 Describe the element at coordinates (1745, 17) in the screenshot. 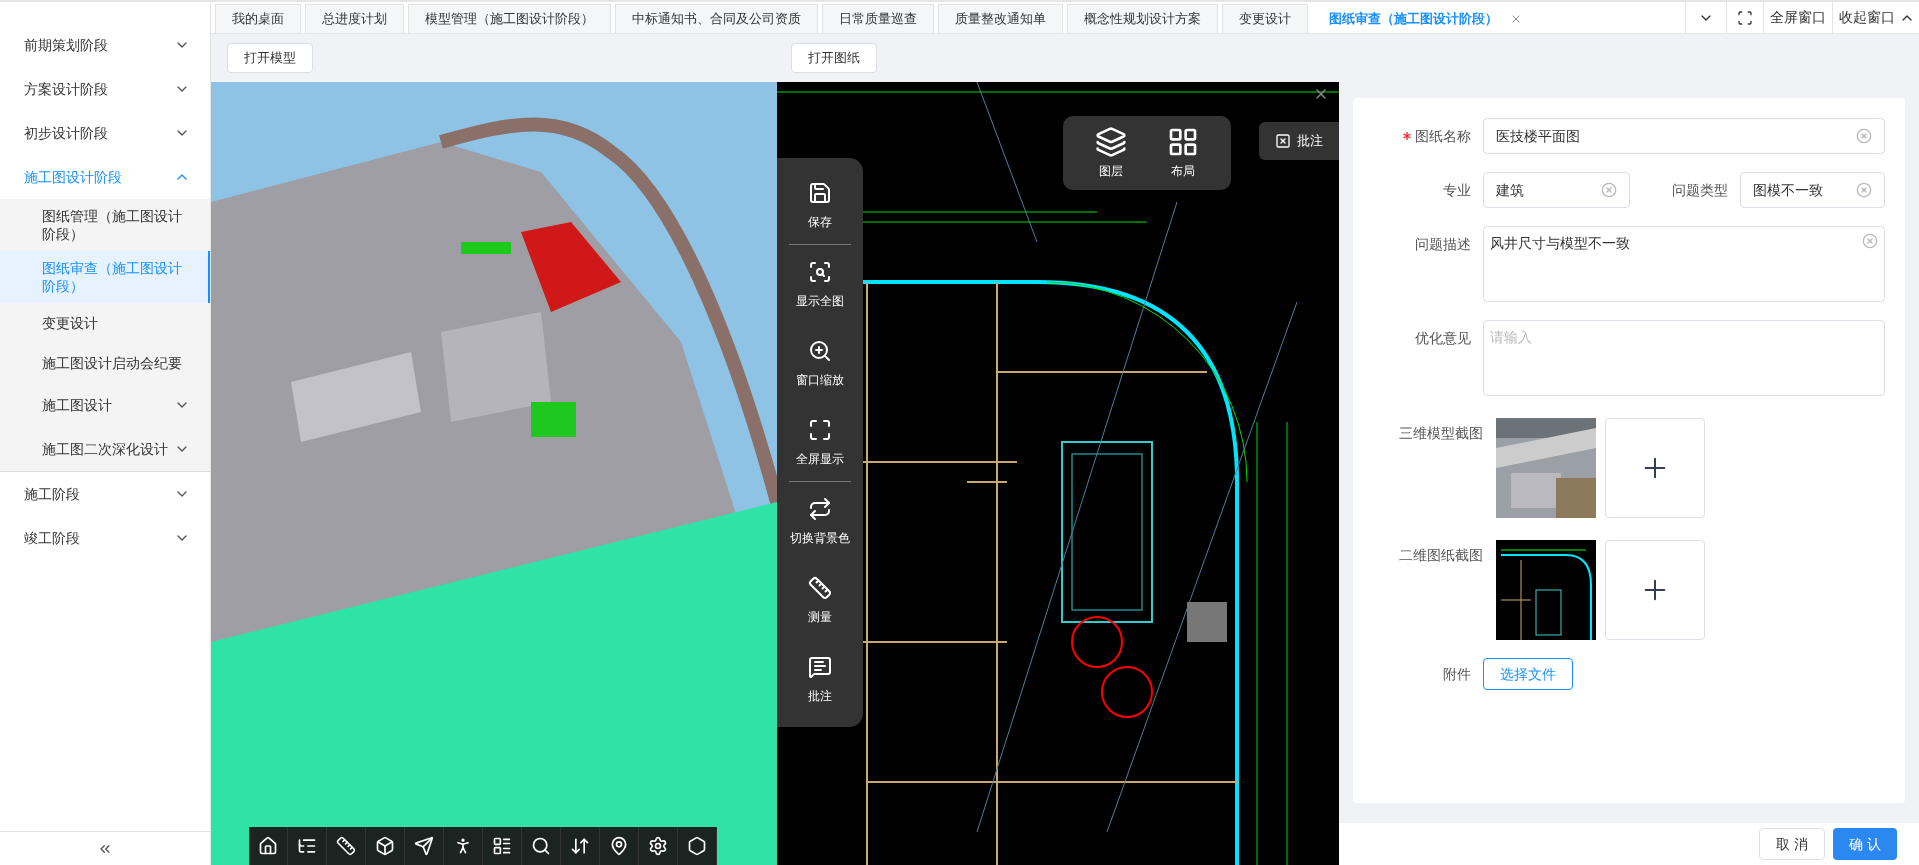

I see `frame-corners-icon` at that location.